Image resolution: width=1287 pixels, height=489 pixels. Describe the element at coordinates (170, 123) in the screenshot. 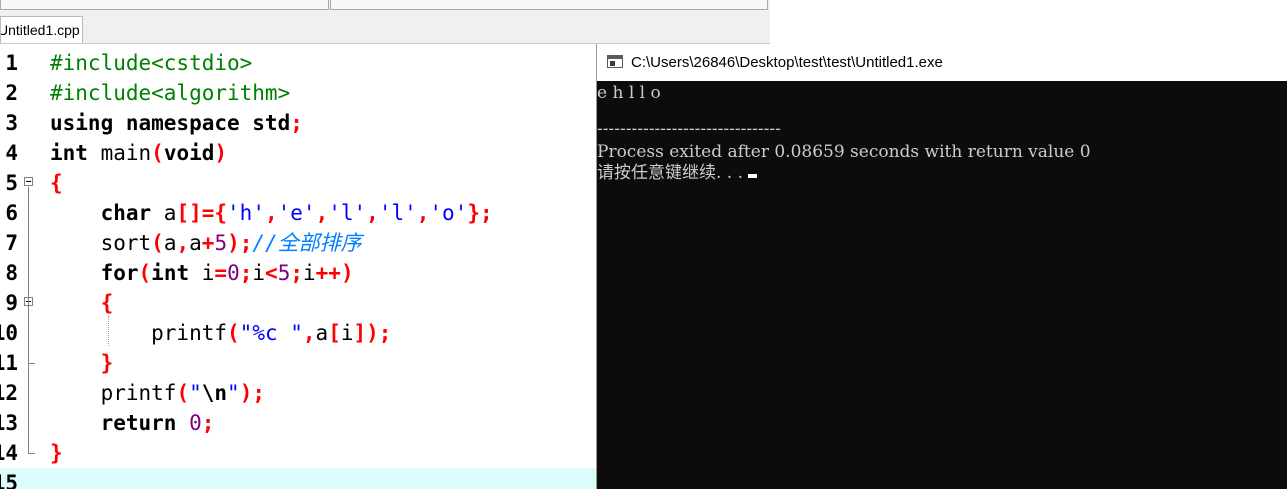

I see `code-token: using namespace std` at that location.